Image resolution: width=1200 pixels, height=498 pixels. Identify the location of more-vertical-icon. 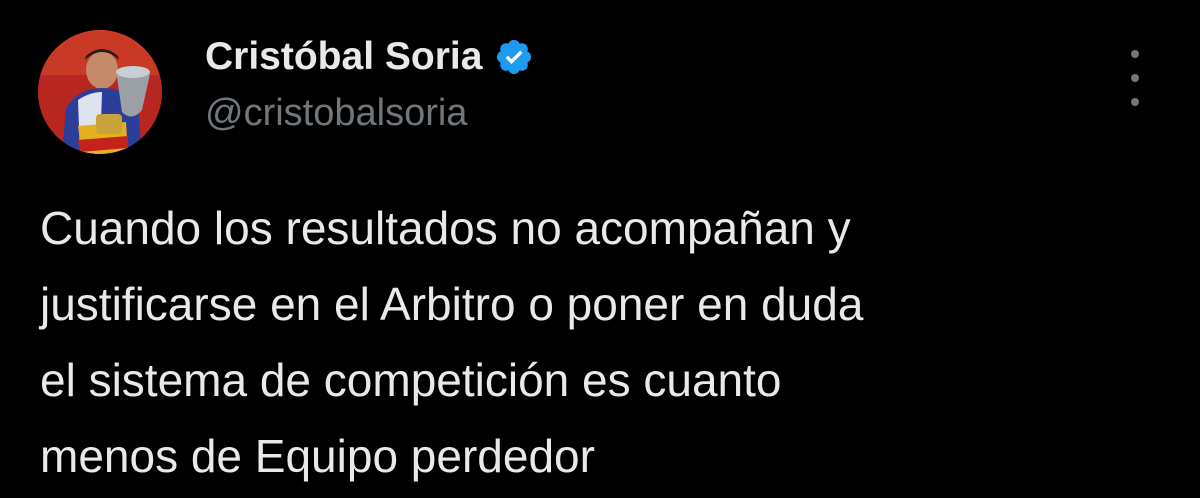
(1135, 78).